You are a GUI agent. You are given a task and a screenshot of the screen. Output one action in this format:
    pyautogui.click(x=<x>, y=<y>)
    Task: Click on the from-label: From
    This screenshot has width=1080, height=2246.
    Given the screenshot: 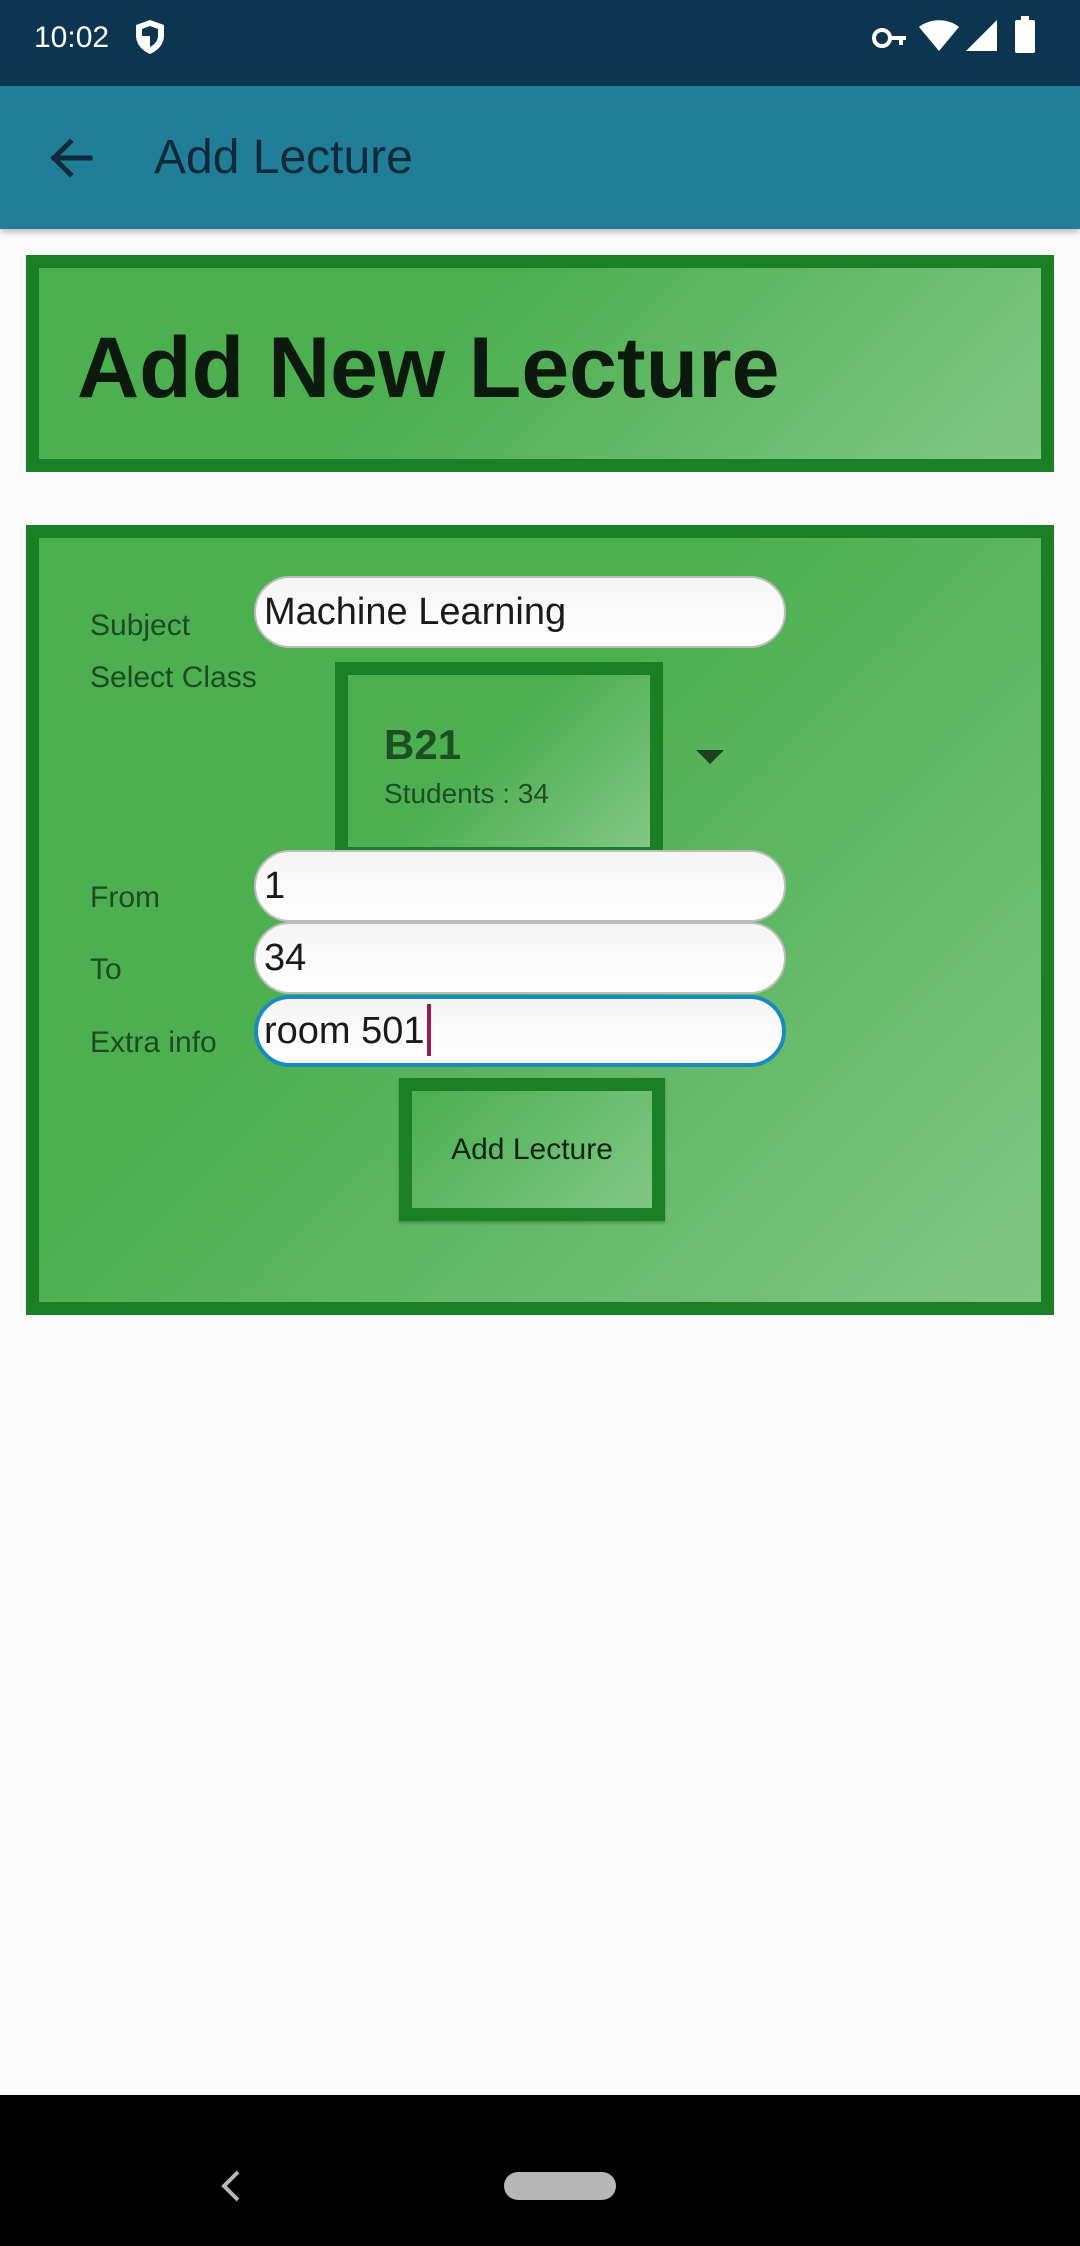 What is the action you would take?
    pyautogui.click(x=125, y=897)
    